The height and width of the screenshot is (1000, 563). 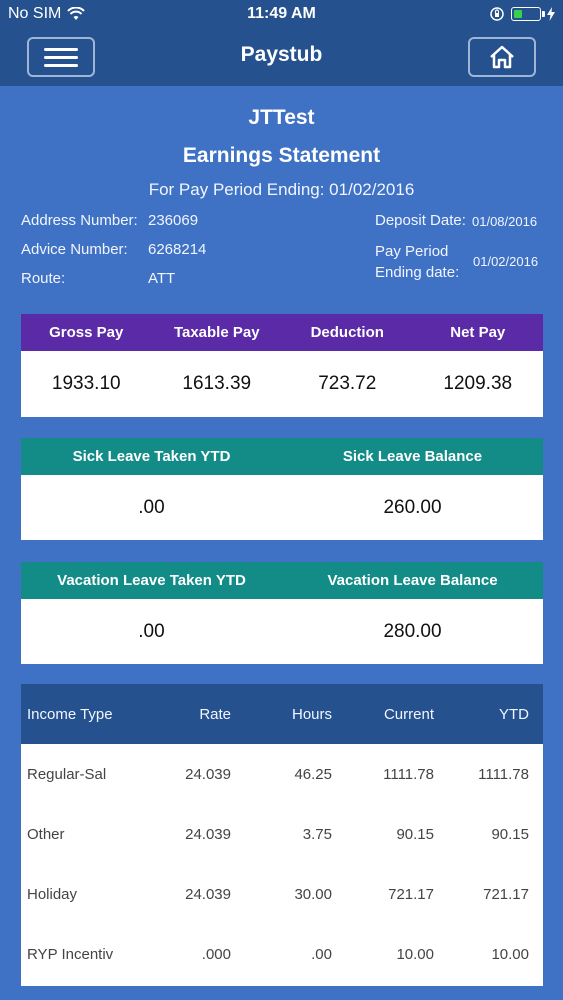 What do you see at coordinates (281, 189) in the screenshot?
I see `pay-period-ending: For Pay Period Ending: 01/02/2016` at bounding box center [281, 189].